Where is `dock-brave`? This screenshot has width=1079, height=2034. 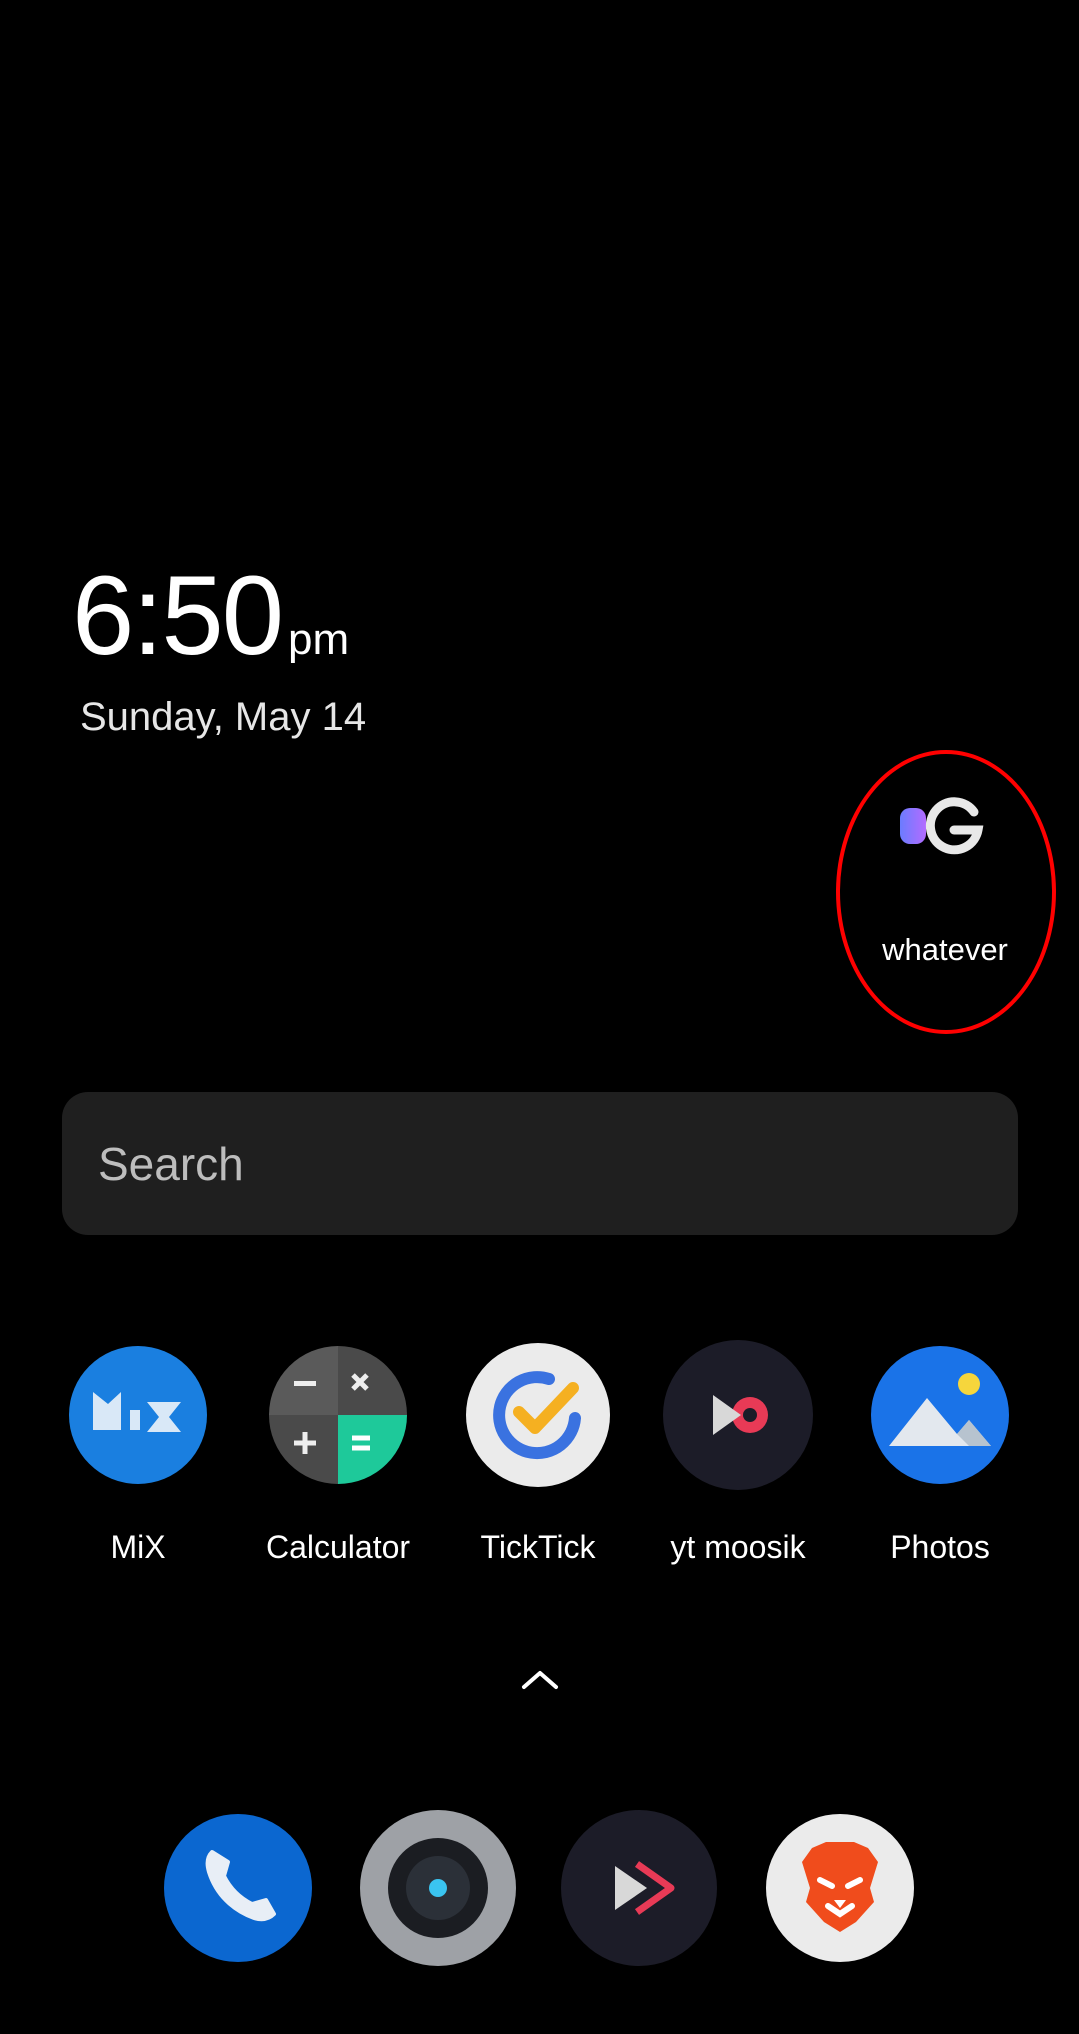
dock-brave is located at coordinates (840, 1888).